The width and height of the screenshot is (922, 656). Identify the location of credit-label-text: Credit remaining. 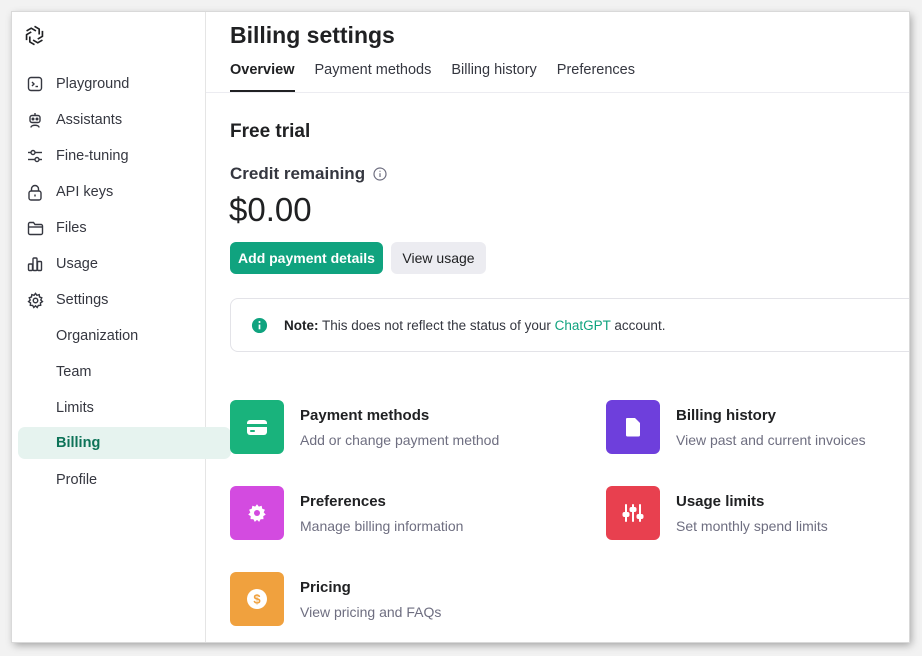
(298, 173).